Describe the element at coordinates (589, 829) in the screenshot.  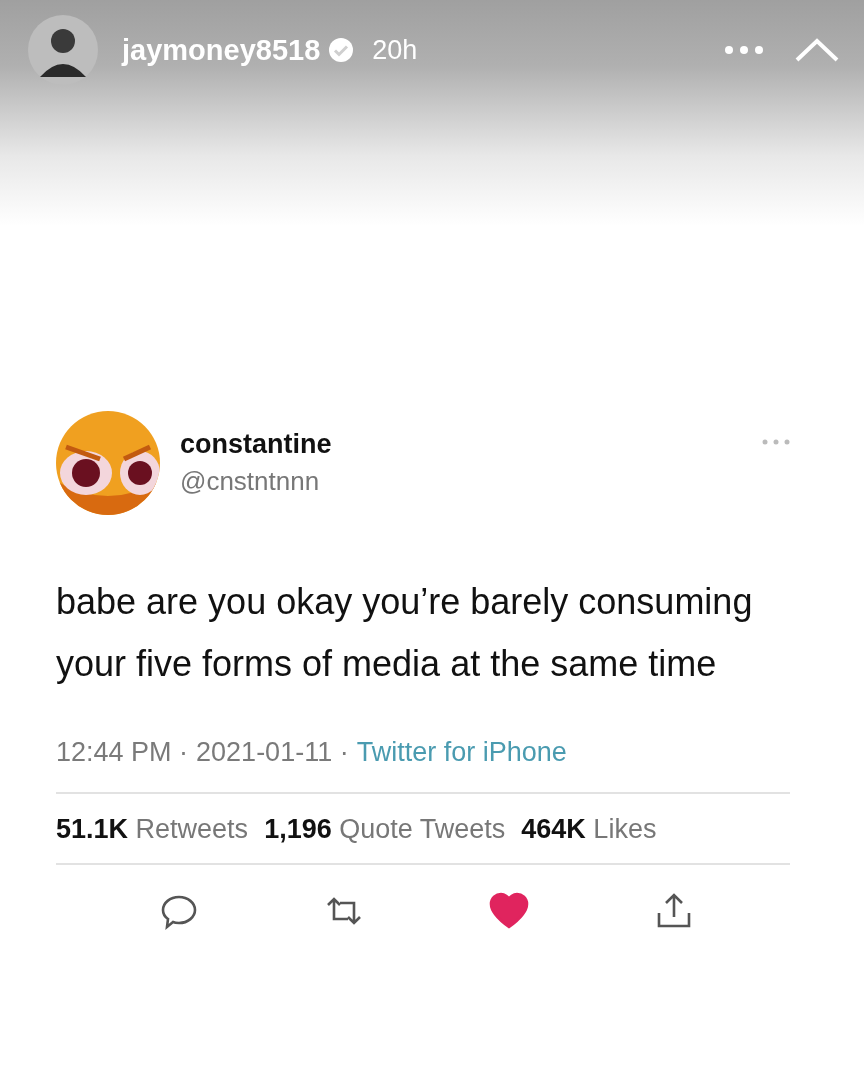
I see `stat-count: 464K Likes` at that location.